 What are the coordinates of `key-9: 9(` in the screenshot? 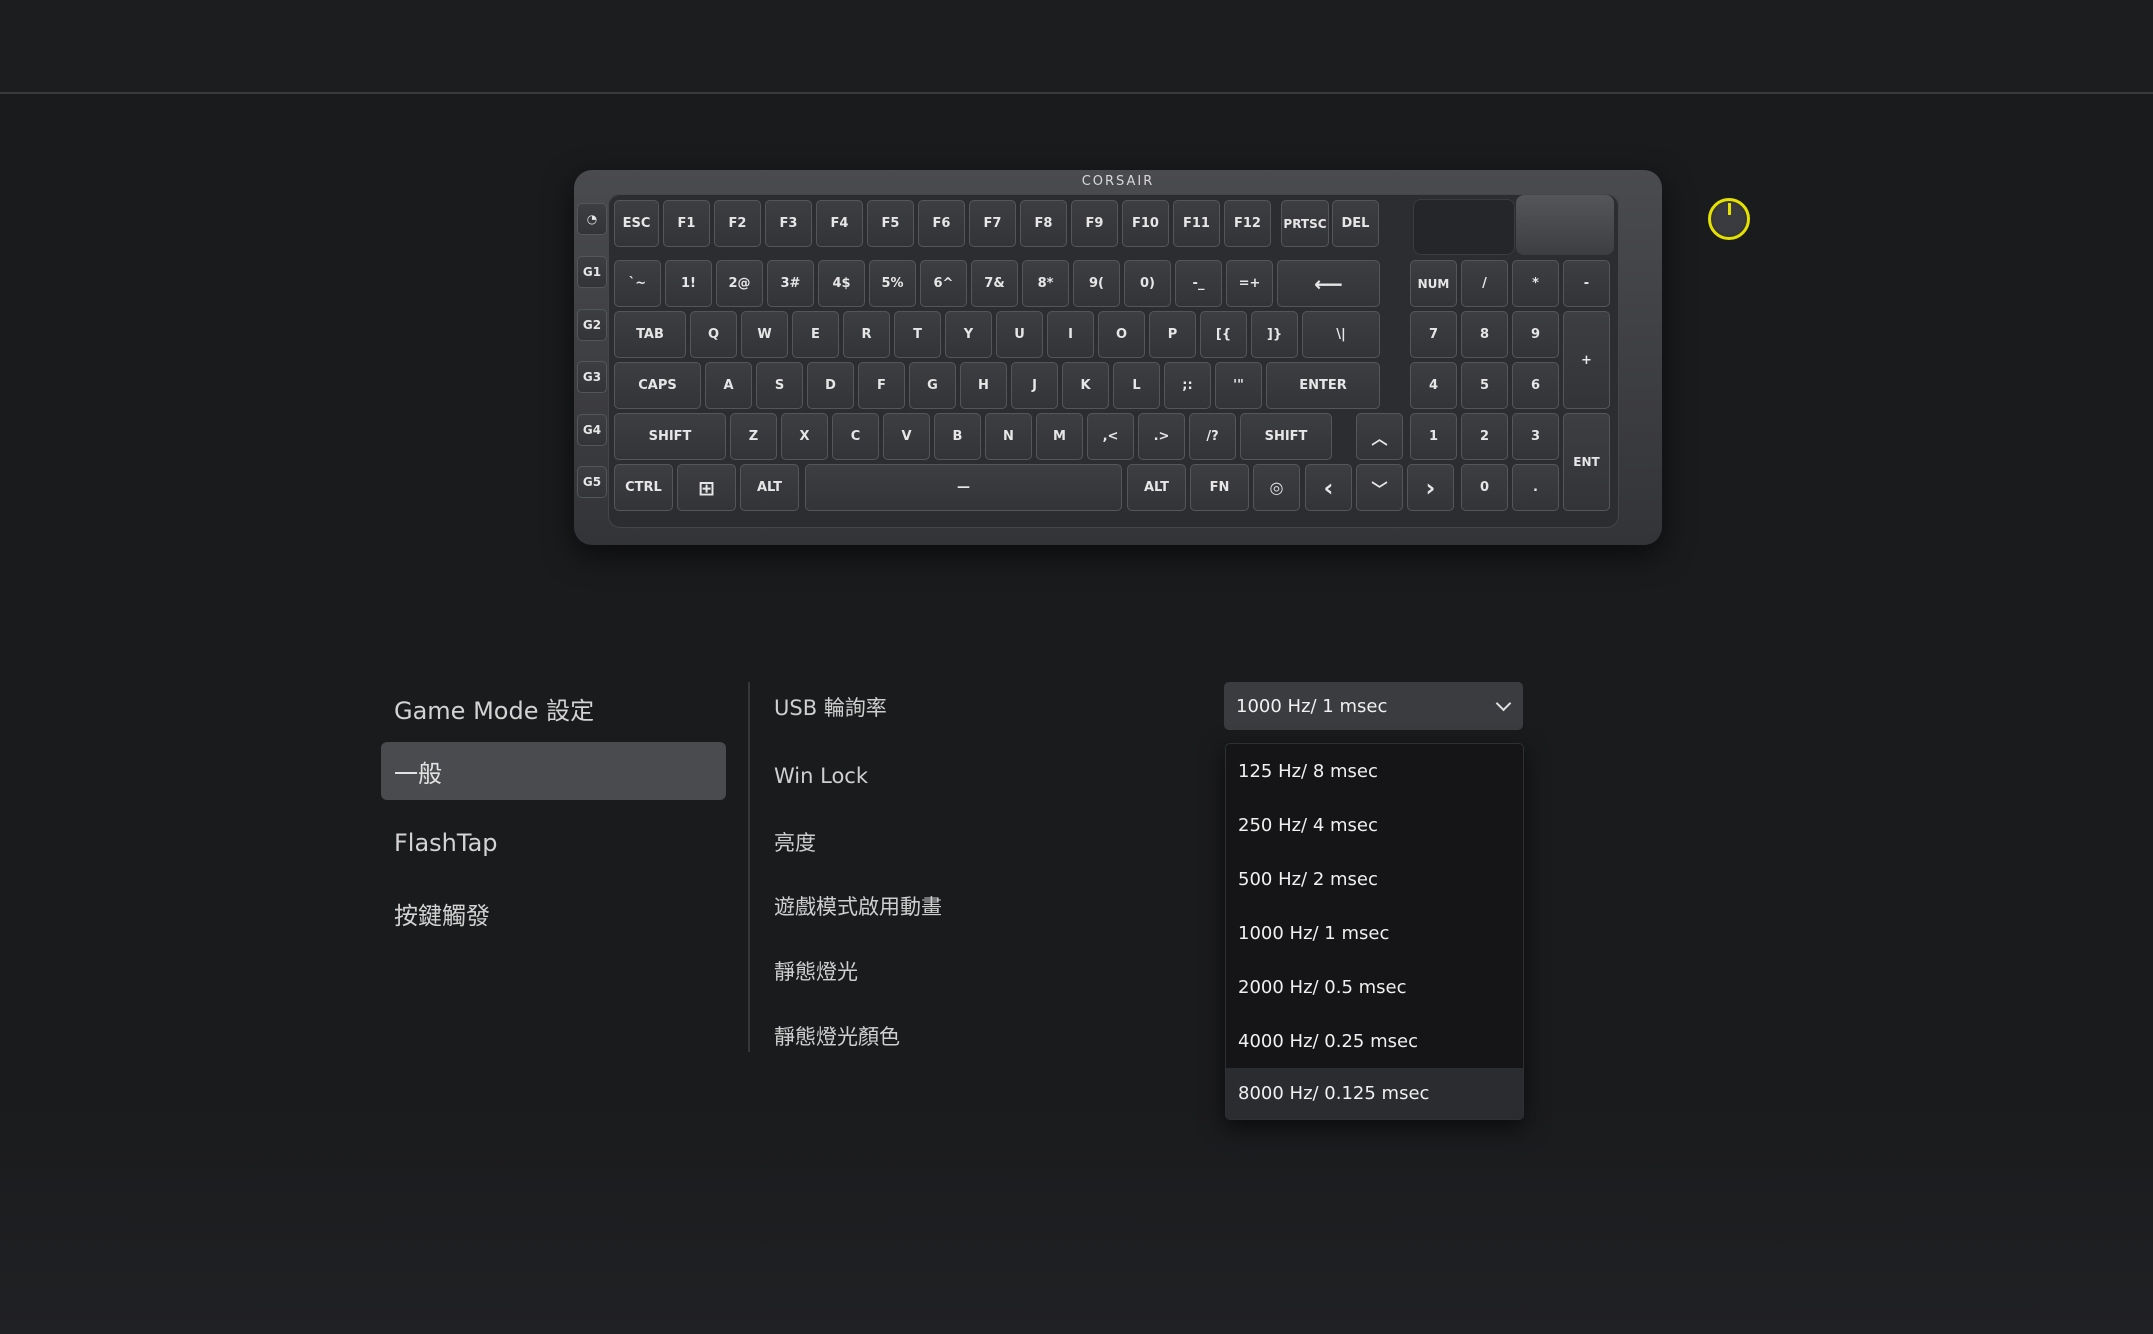 It's located at (1096, 283).